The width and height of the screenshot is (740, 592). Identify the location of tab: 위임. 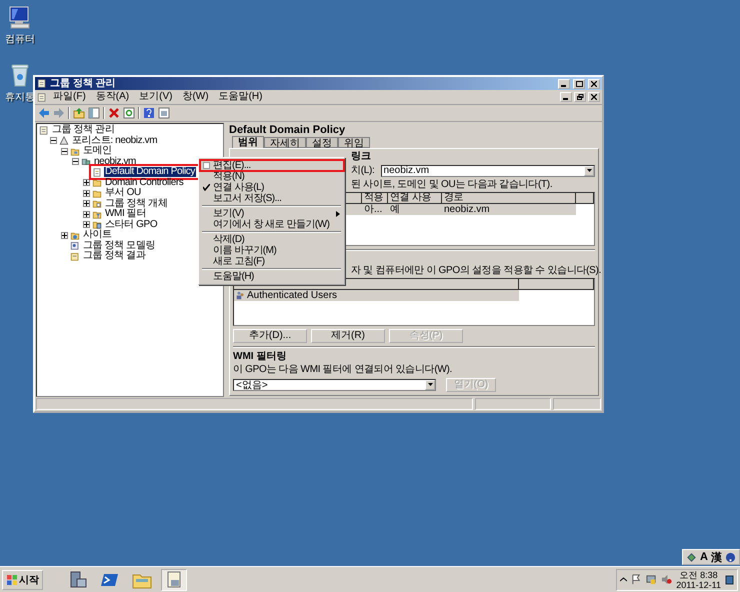
(354, 142).